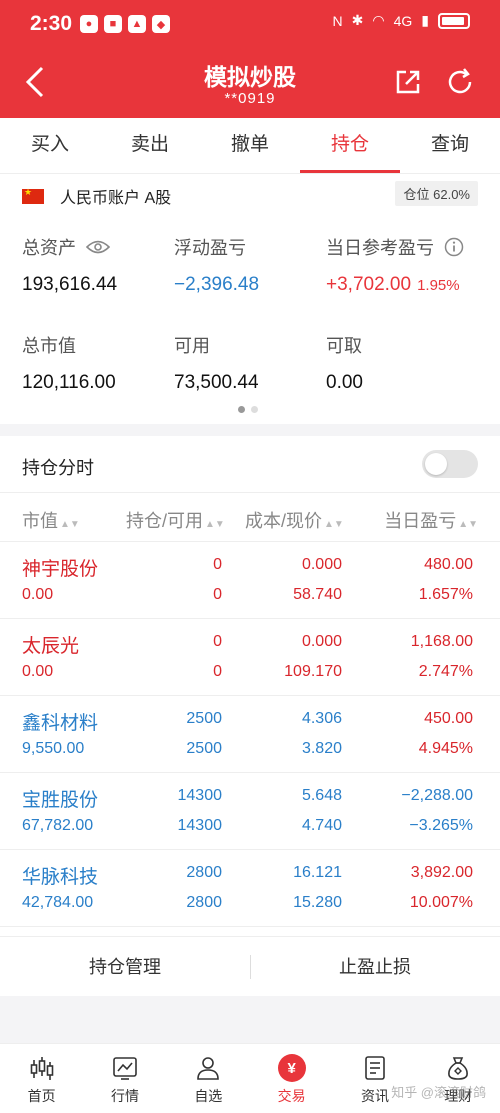 The width and height of the screenshot is (500, 1113). Describe the element at coordinates (125, 1068) in the screenshot. I see `chart-icon` at that location.